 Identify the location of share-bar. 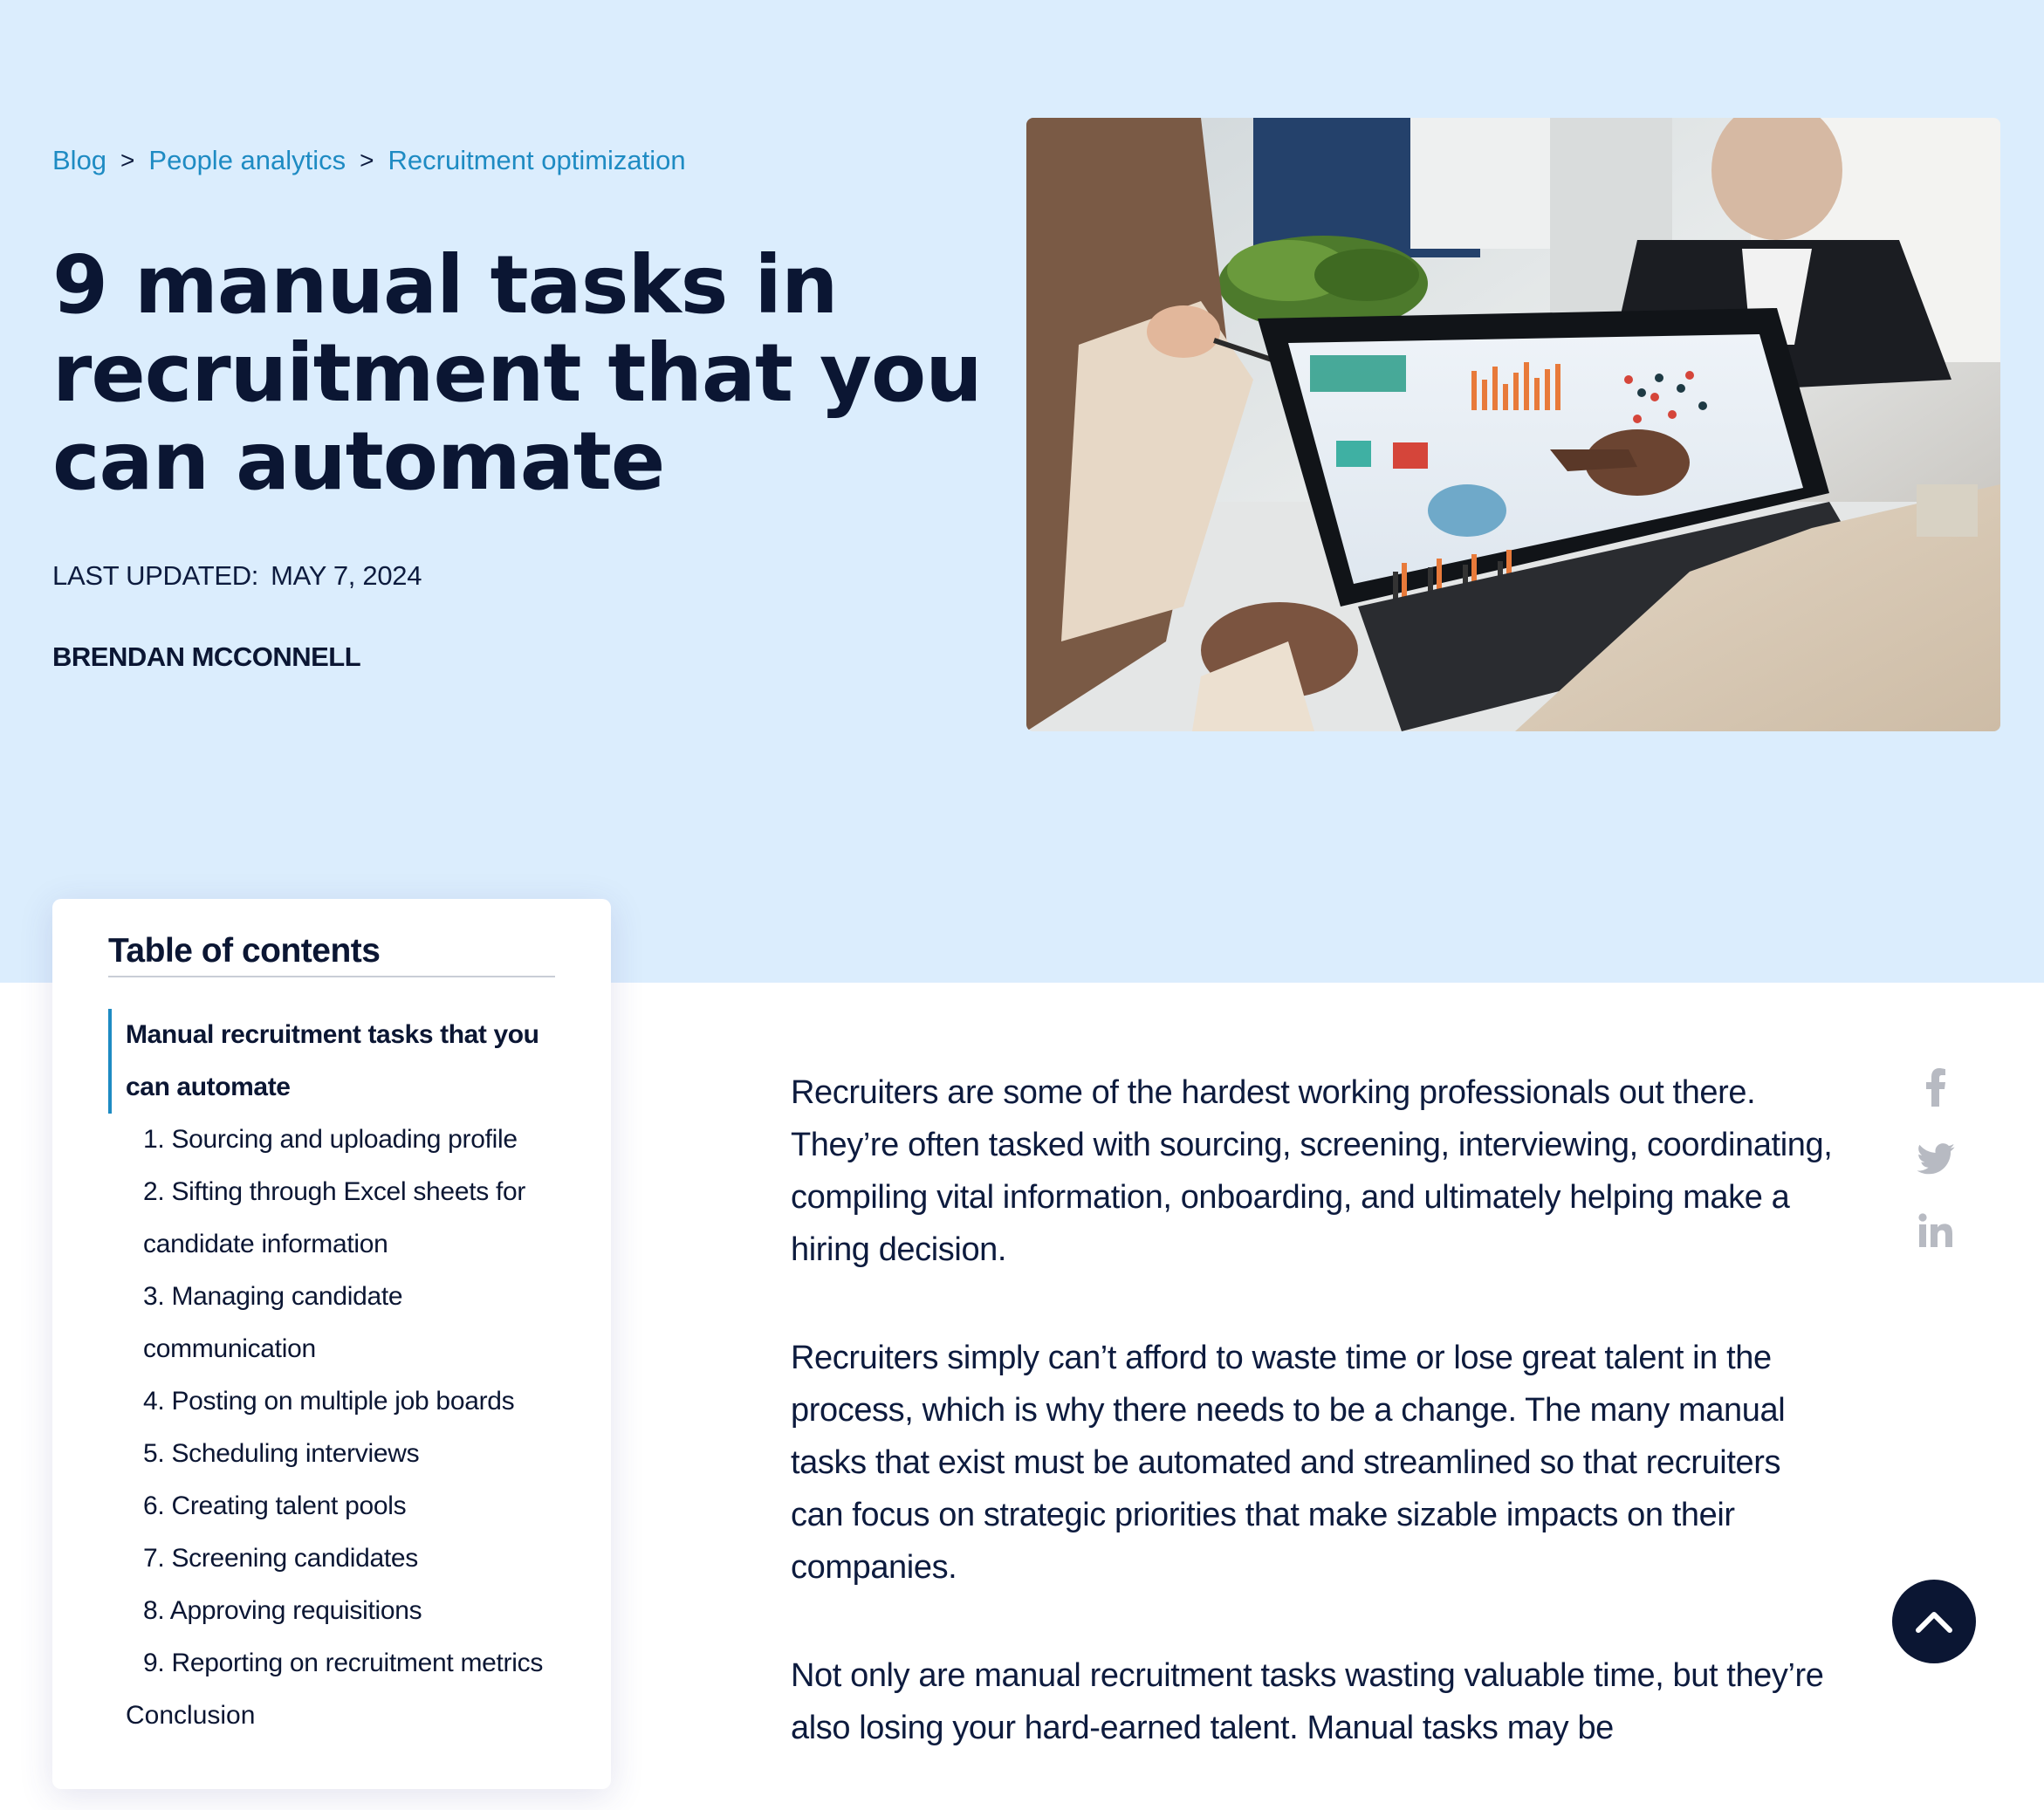
(1936, 1158).